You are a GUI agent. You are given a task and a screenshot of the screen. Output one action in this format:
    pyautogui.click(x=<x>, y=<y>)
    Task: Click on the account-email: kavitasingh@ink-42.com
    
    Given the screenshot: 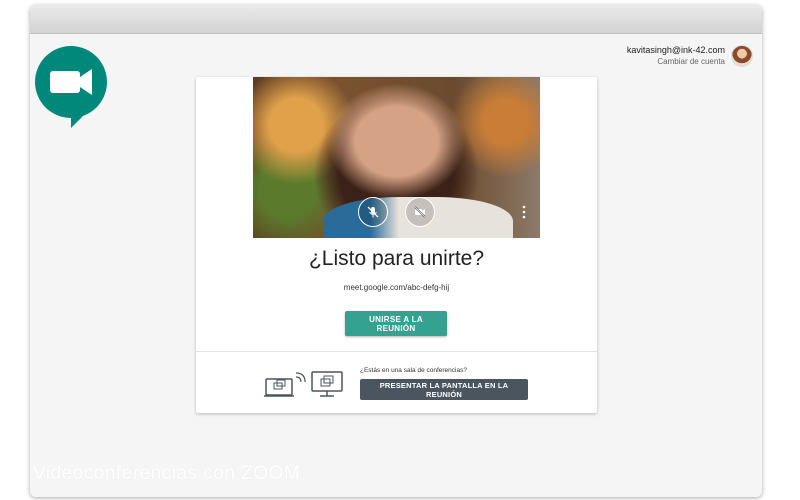 What is the action you would take?
    pyautogui.click(x=675, y=50)
    